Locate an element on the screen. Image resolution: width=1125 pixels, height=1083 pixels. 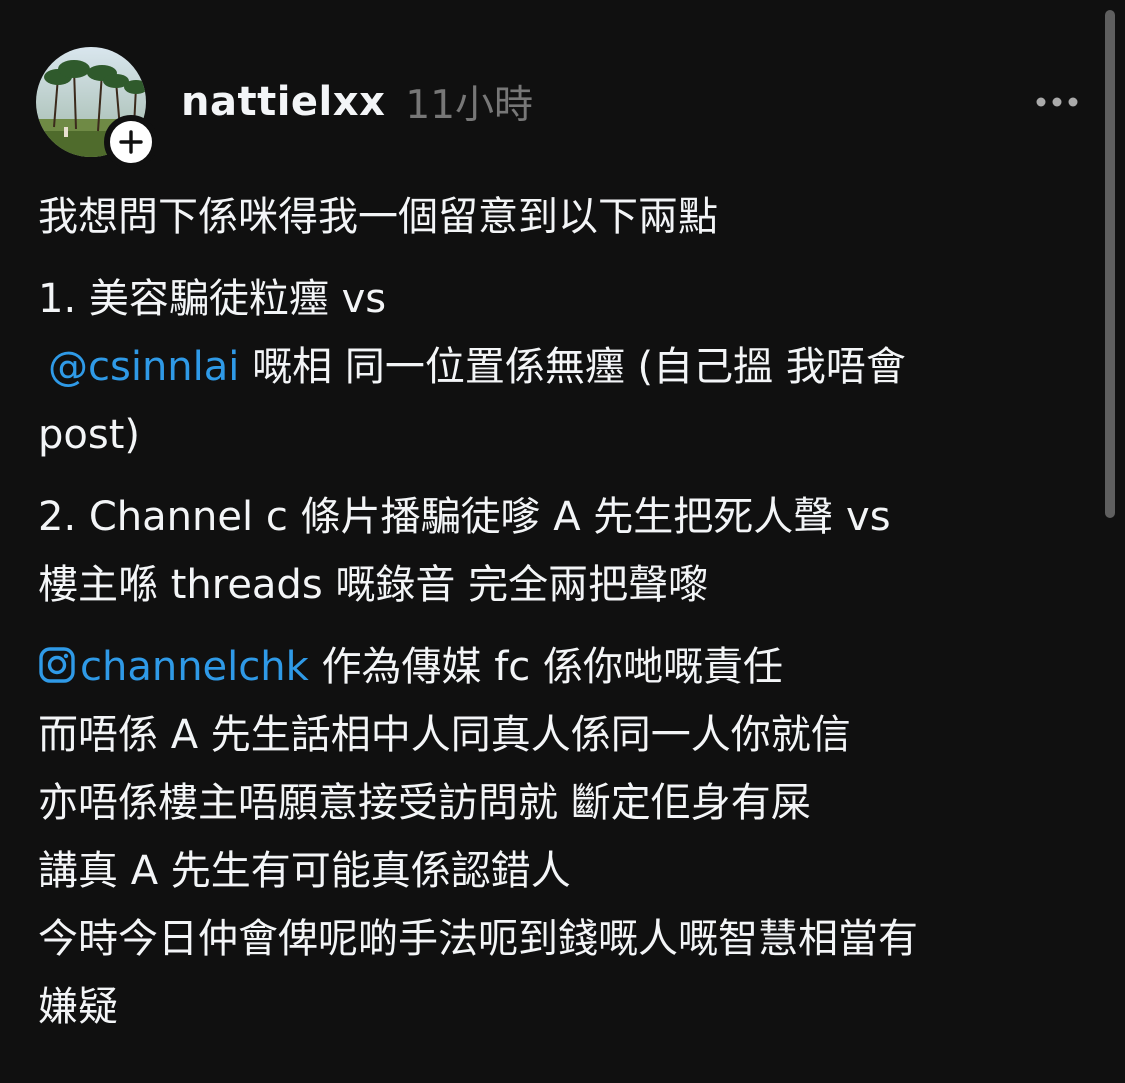
more-icon is located at coordinates (1057, 102).